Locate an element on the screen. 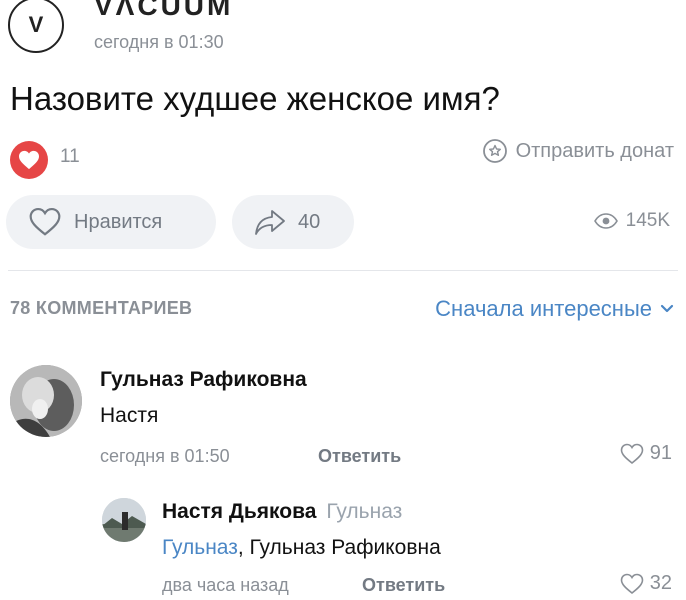 The width and height of the screenshot is (686, 600). donate-button: Отправить донат is located at coordinates (578, 151).